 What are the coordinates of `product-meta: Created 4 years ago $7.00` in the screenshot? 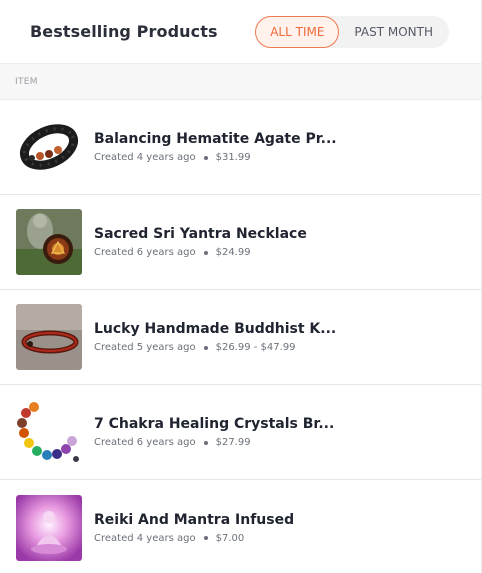 It's located at (194, 538).